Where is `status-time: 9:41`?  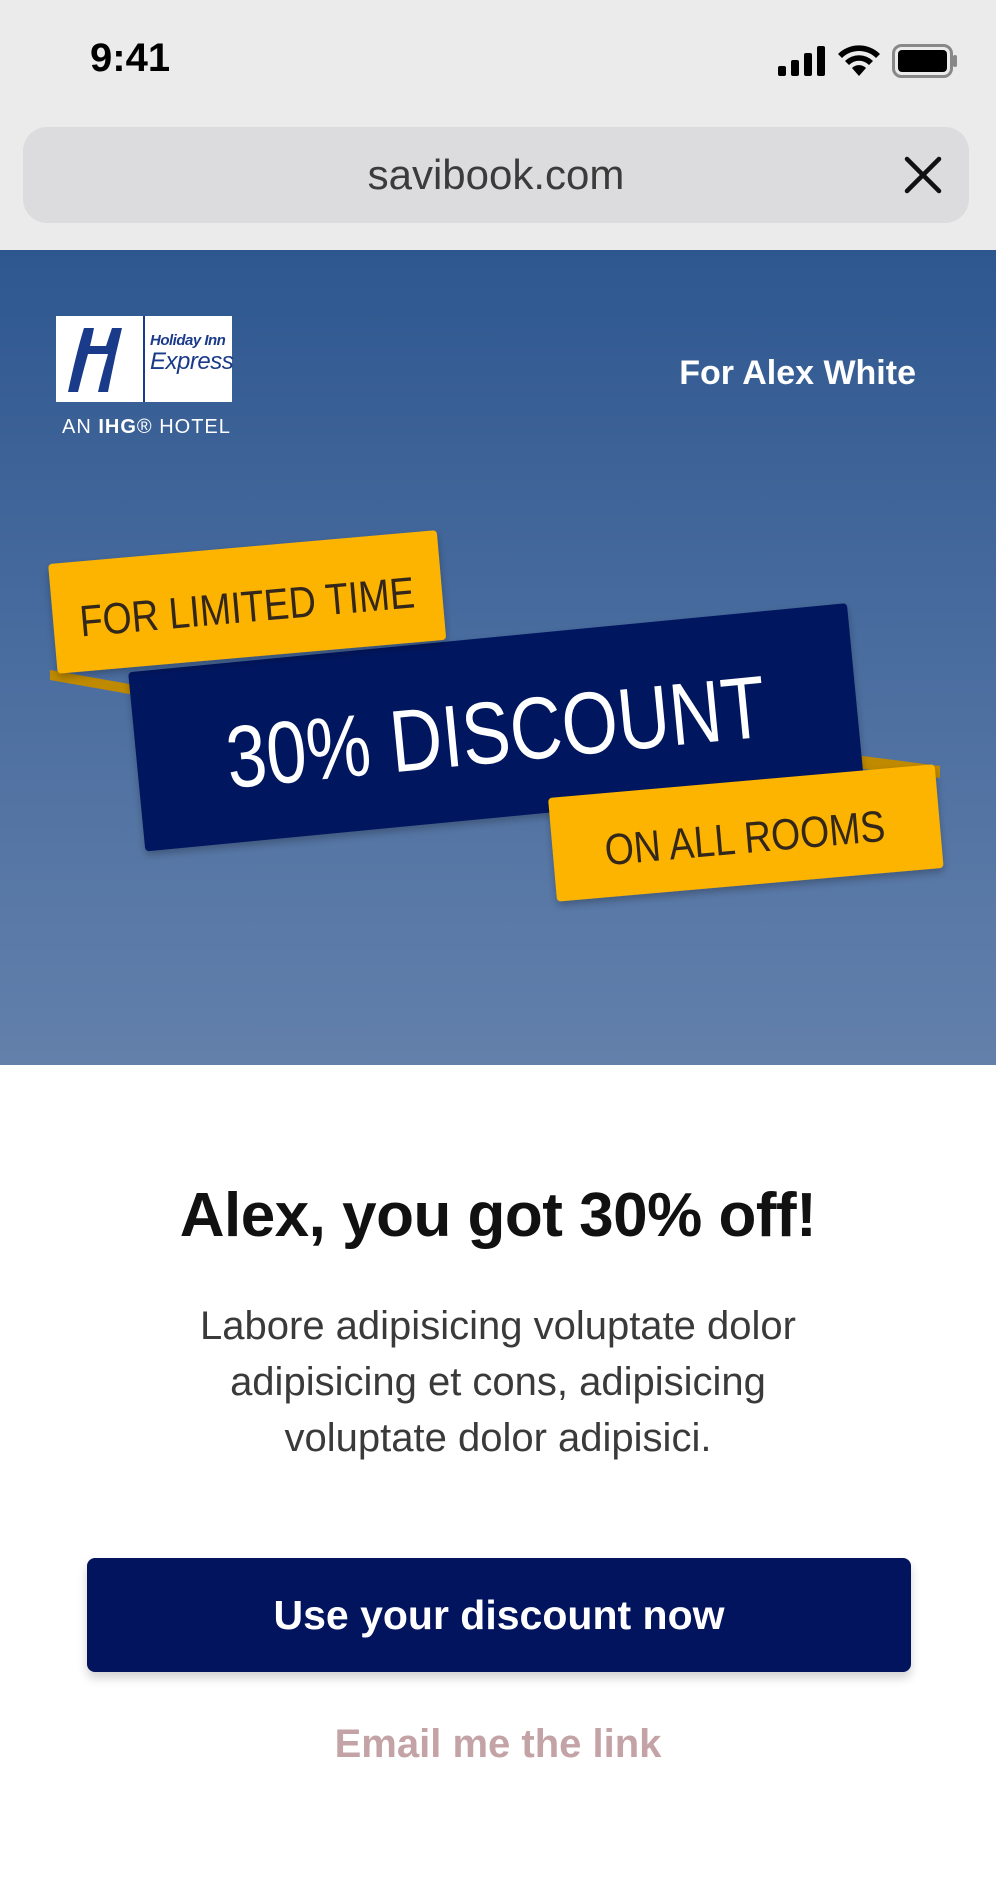 status-time: 9:41 is located at coordinates (130, 58).